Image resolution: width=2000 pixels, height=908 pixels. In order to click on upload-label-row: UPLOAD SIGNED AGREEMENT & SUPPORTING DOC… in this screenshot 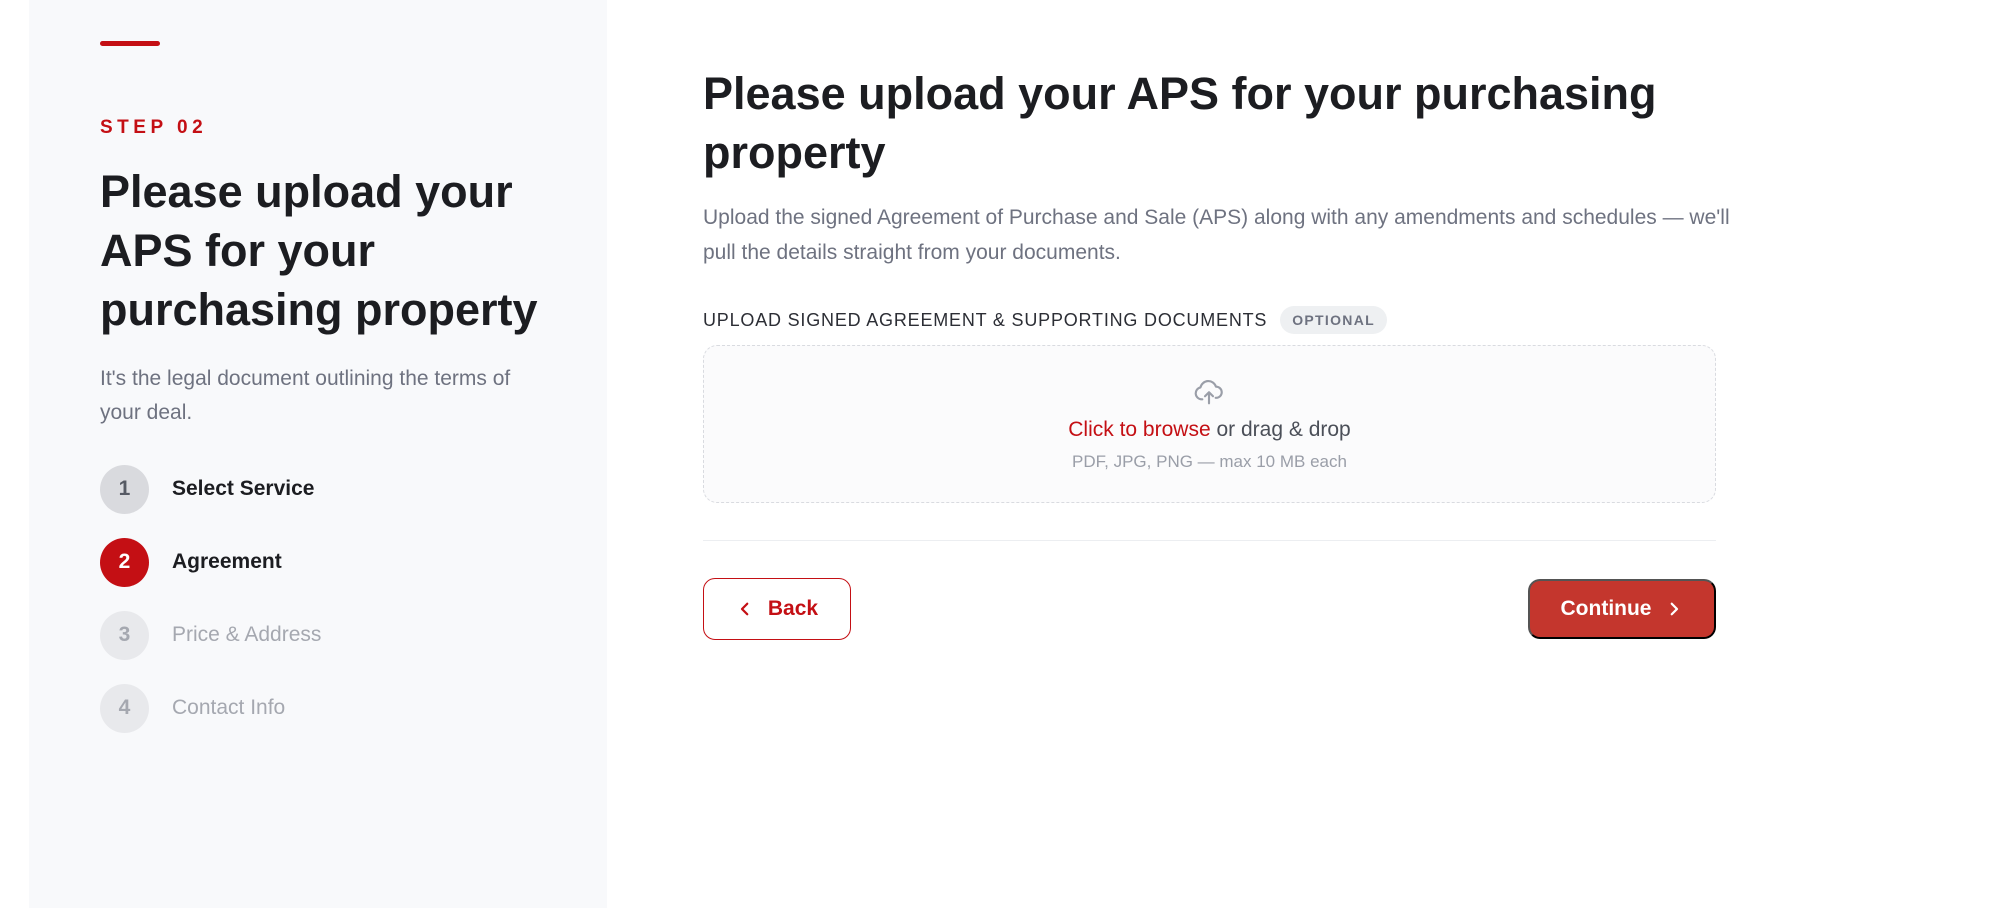, I will do `click(1045, 320)`.